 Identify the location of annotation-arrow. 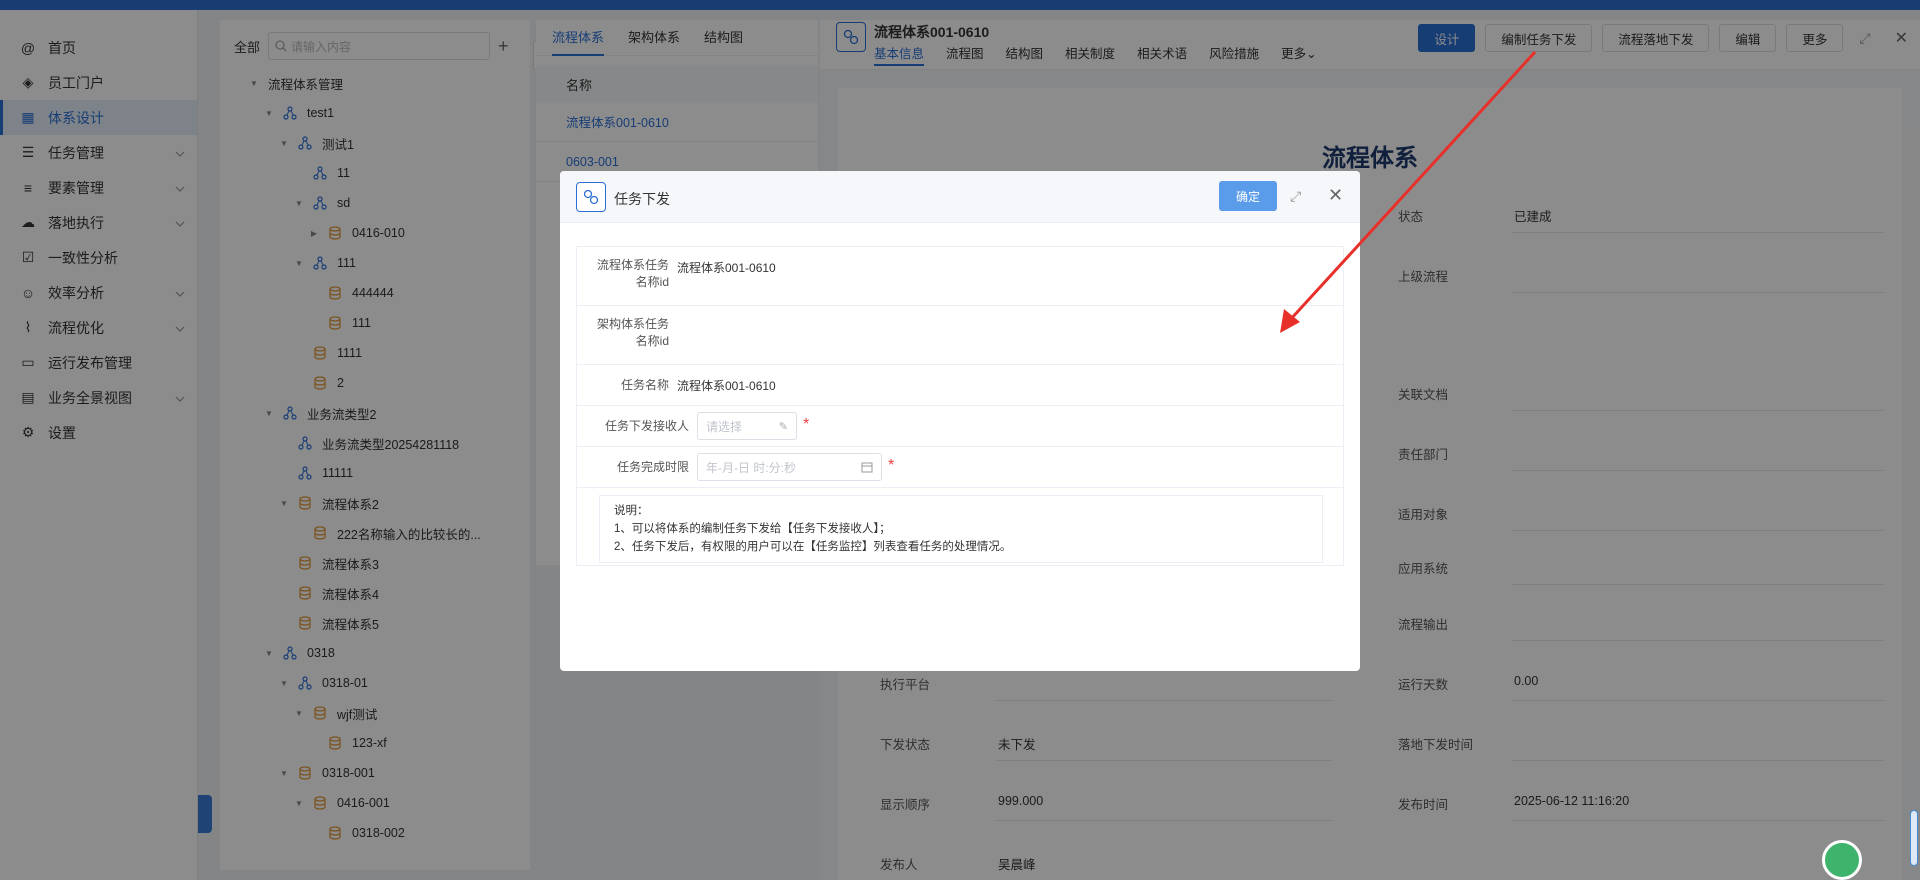
(1408, 191).